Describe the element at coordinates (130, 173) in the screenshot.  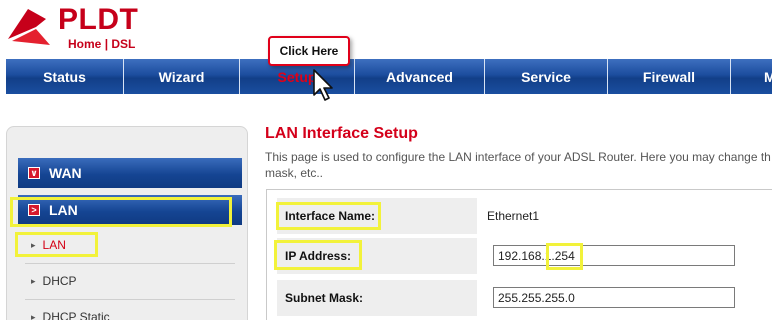
I see `sidebar-item-wan: ∨ WAN` at that location.